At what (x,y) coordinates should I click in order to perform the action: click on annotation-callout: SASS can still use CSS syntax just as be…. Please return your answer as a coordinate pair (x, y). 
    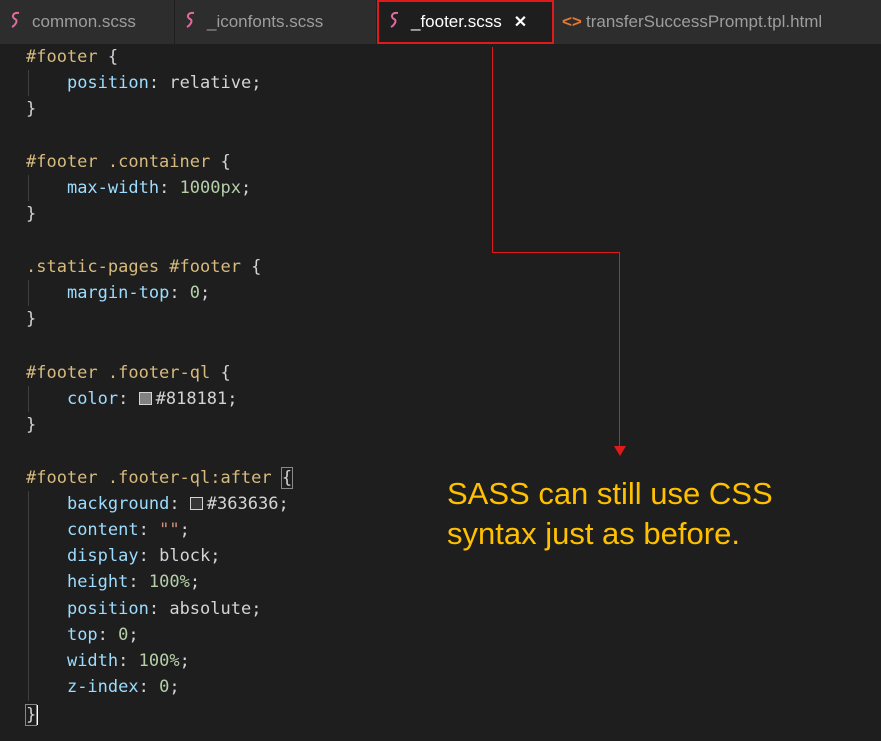
    Looking at the image, I should click on (657, 514).